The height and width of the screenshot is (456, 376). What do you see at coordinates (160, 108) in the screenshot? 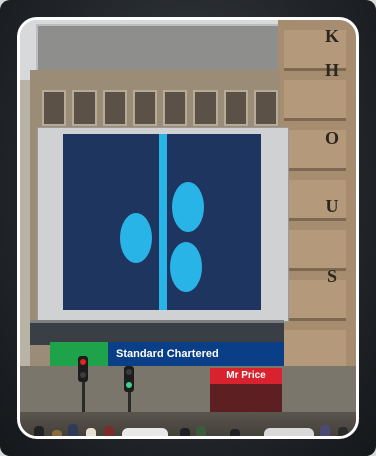
I see `window-row` at bounding box center [160, 108].